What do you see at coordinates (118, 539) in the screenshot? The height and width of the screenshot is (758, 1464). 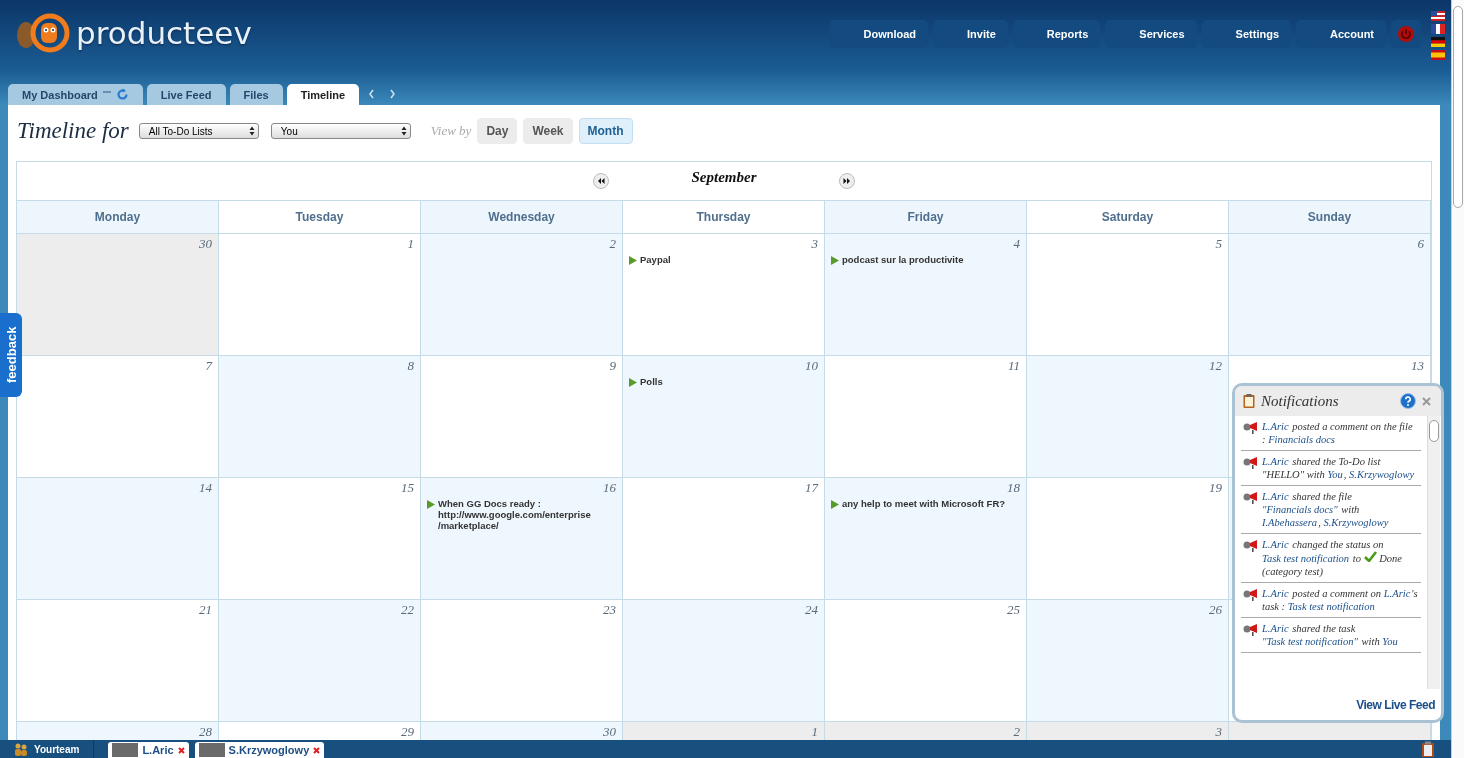 I see `day-cell: 14` at bounding box center [118, 539].